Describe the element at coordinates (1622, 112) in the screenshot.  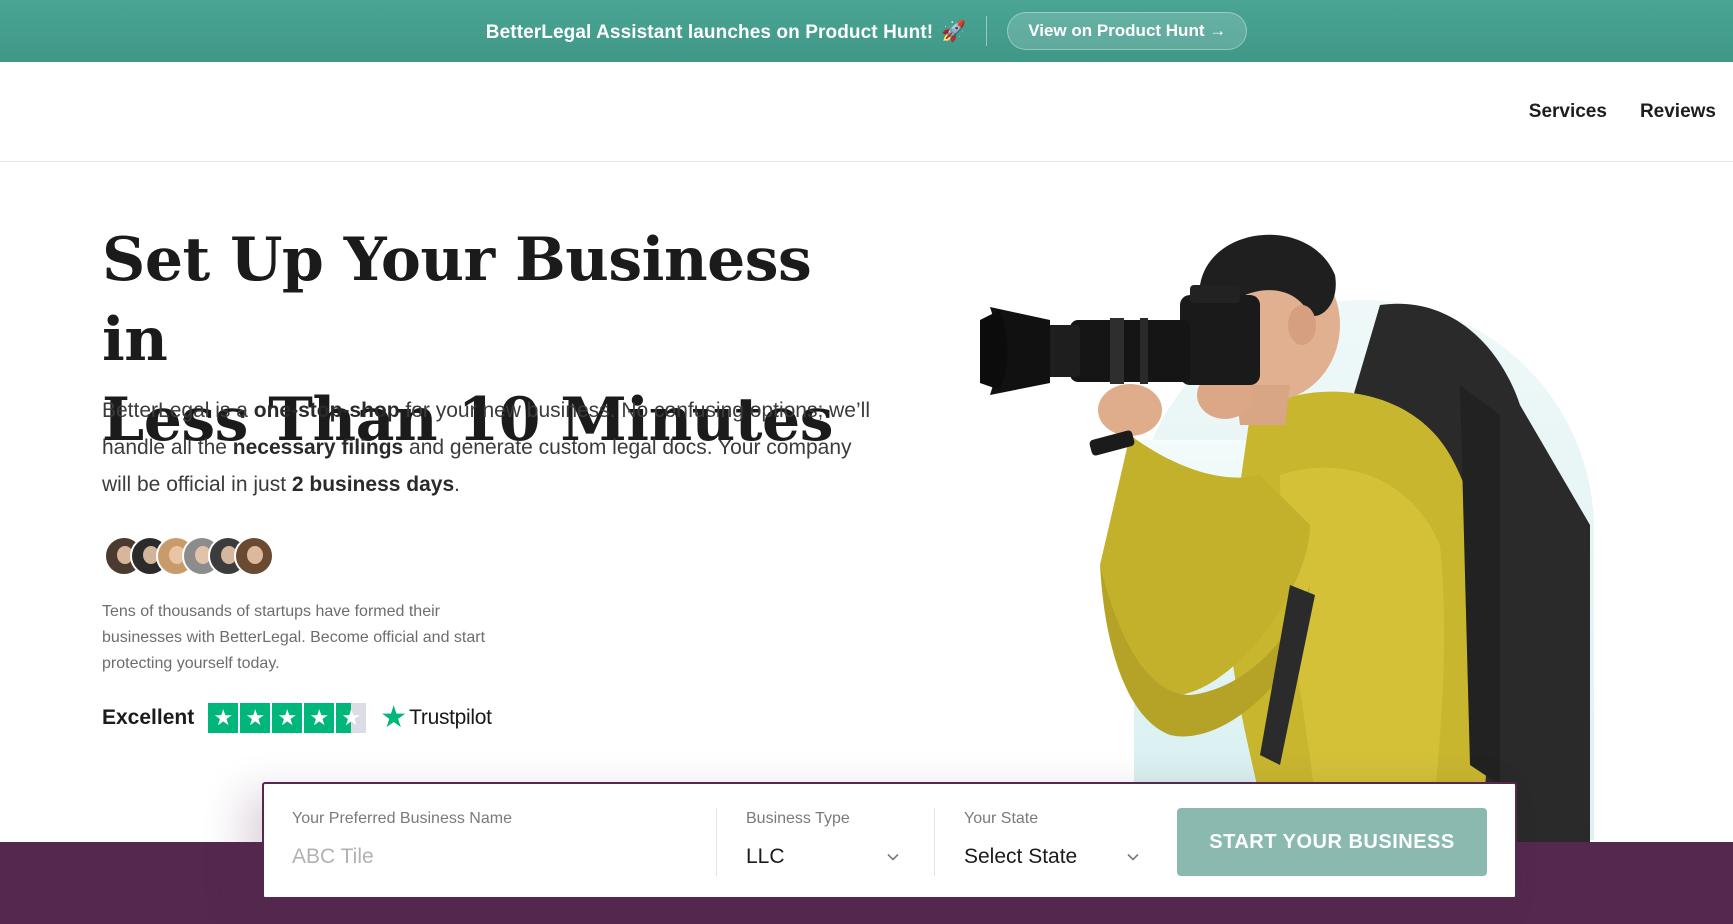
I see `main-nav: Services Reviews` at that location.